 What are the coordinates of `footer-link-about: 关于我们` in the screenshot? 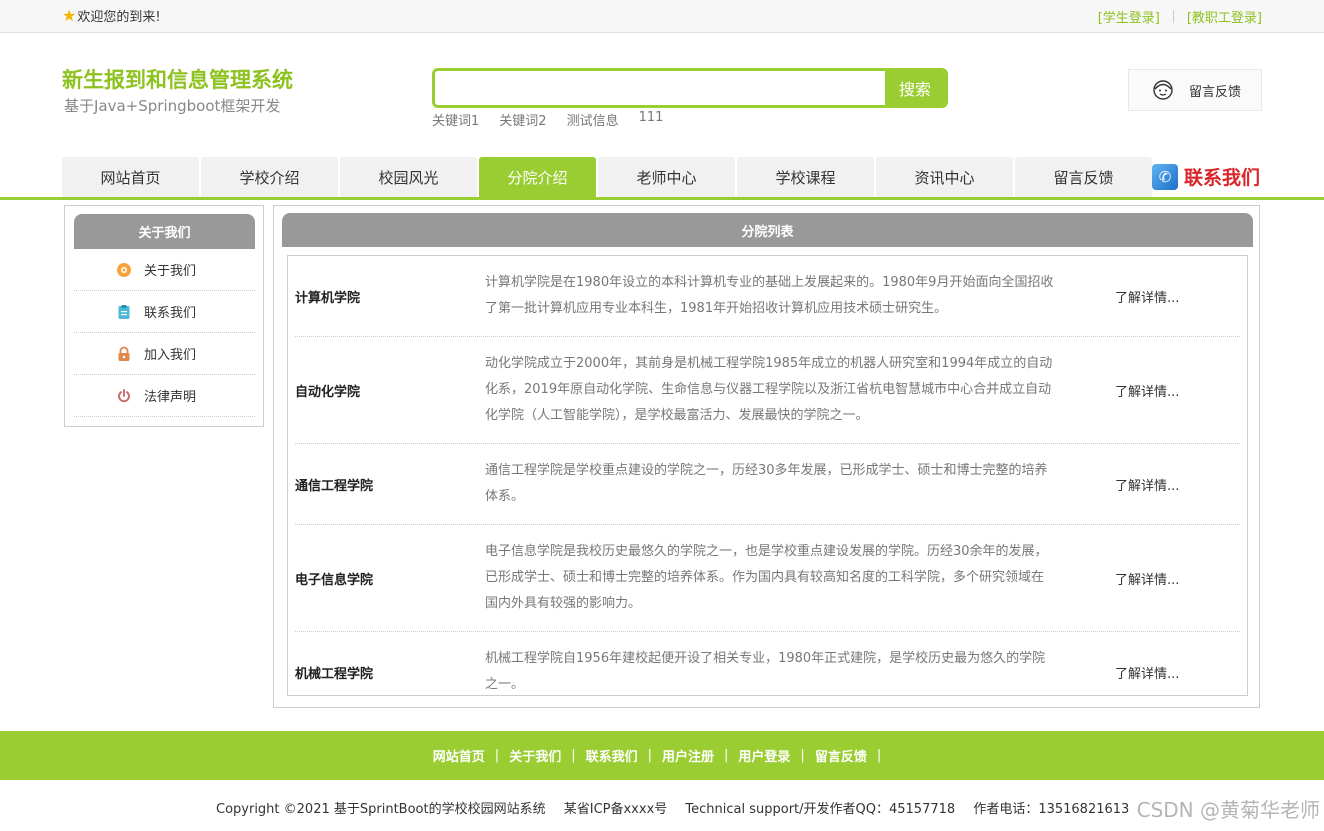 It's located at (535, 755).